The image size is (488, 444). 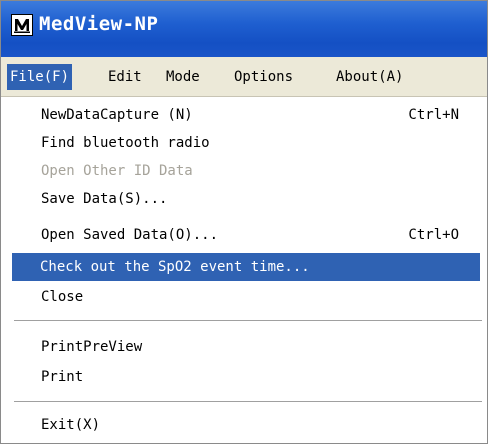 I want to click on menu-item-label: PrintPreView, so click(x=92, y=347).